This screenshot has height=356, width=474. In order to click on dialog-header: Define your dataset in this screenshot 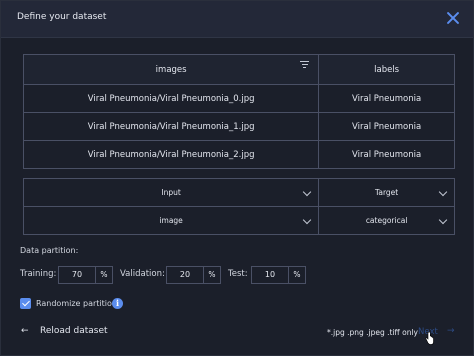, I will do `click(237, 19)`.